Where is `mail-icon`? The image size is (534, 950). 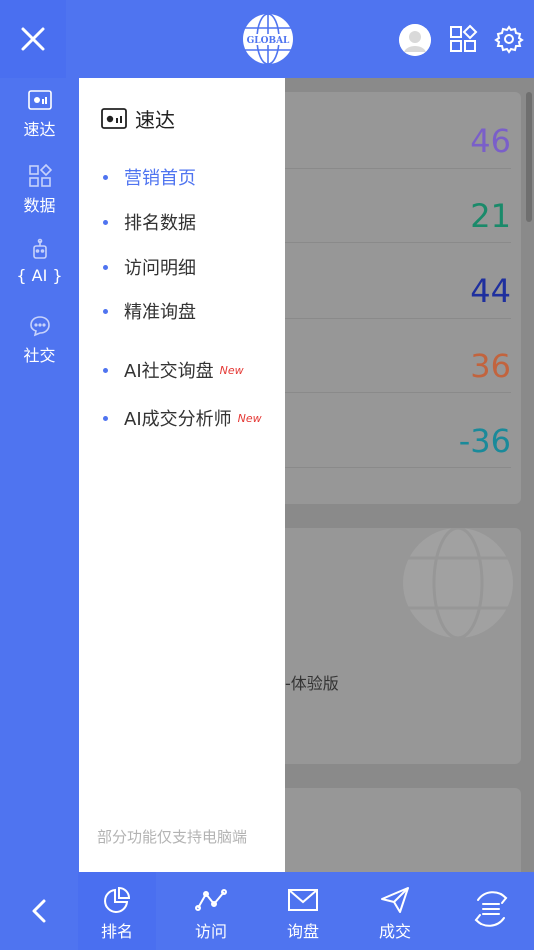
mail-icon is located at coordinates (303, 900).